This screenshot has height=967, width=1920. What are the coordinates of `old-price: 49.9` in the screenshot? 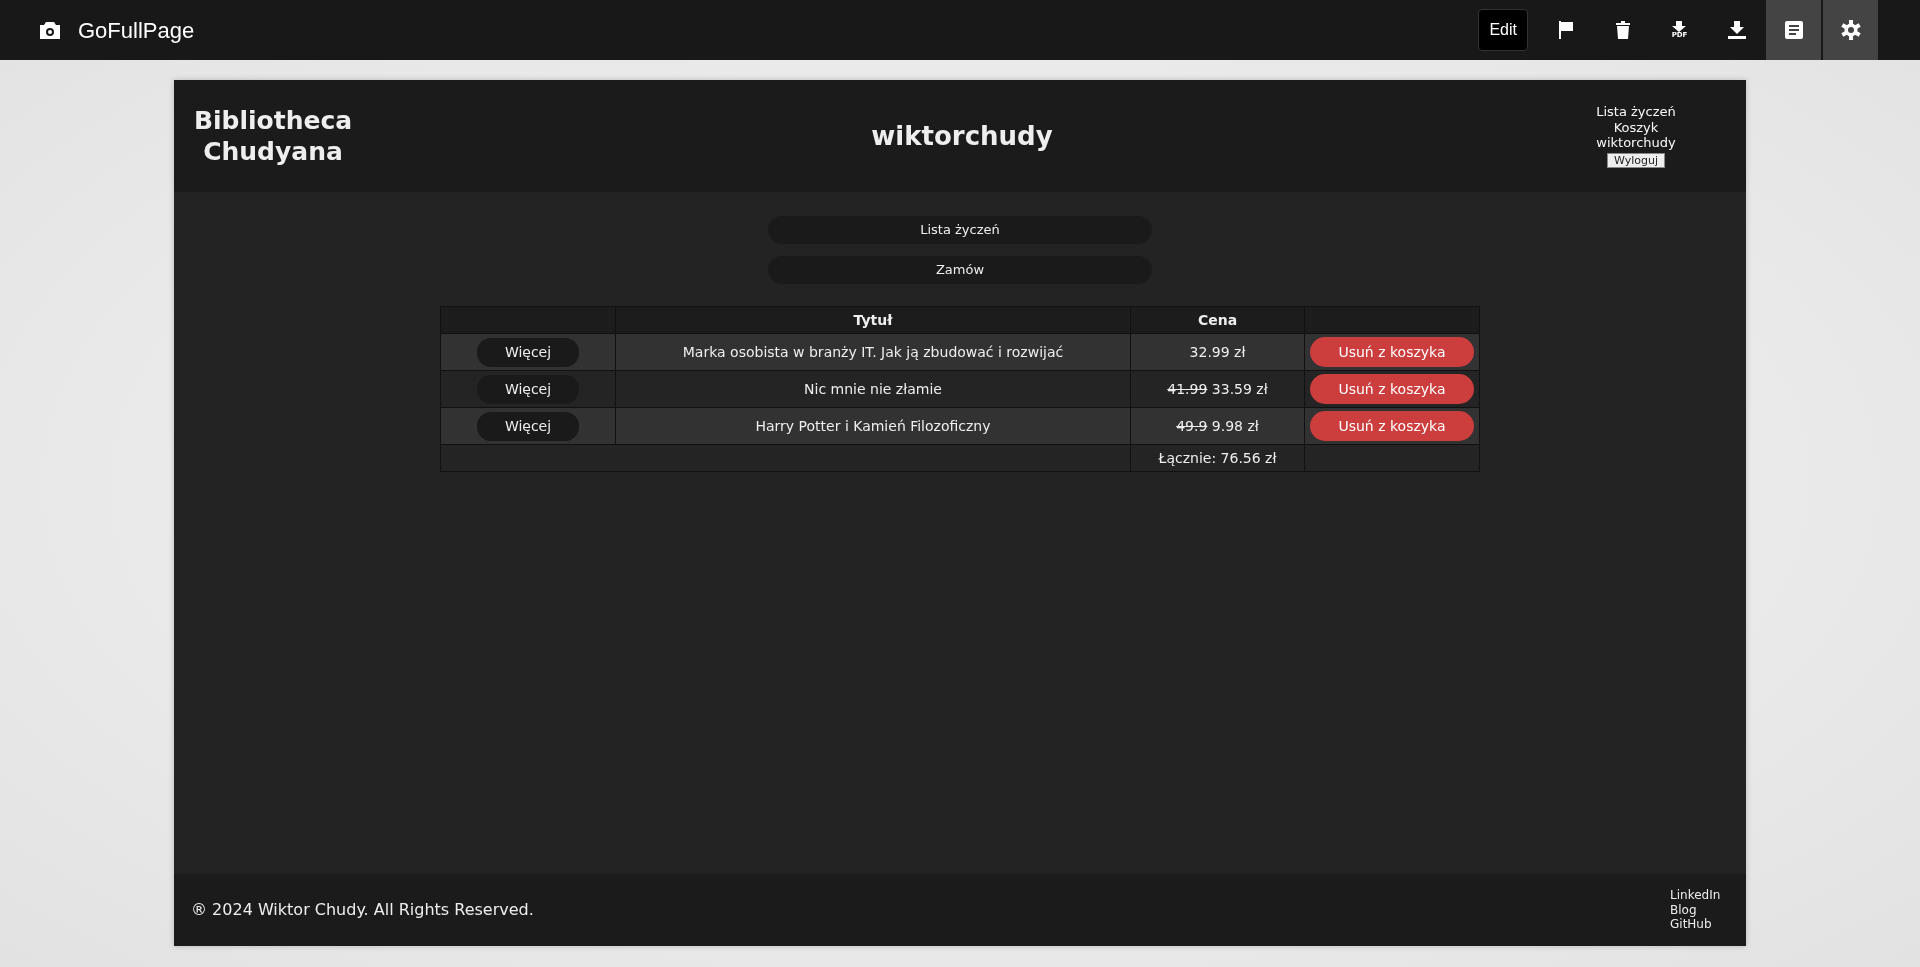 It's located at (1192, 425).